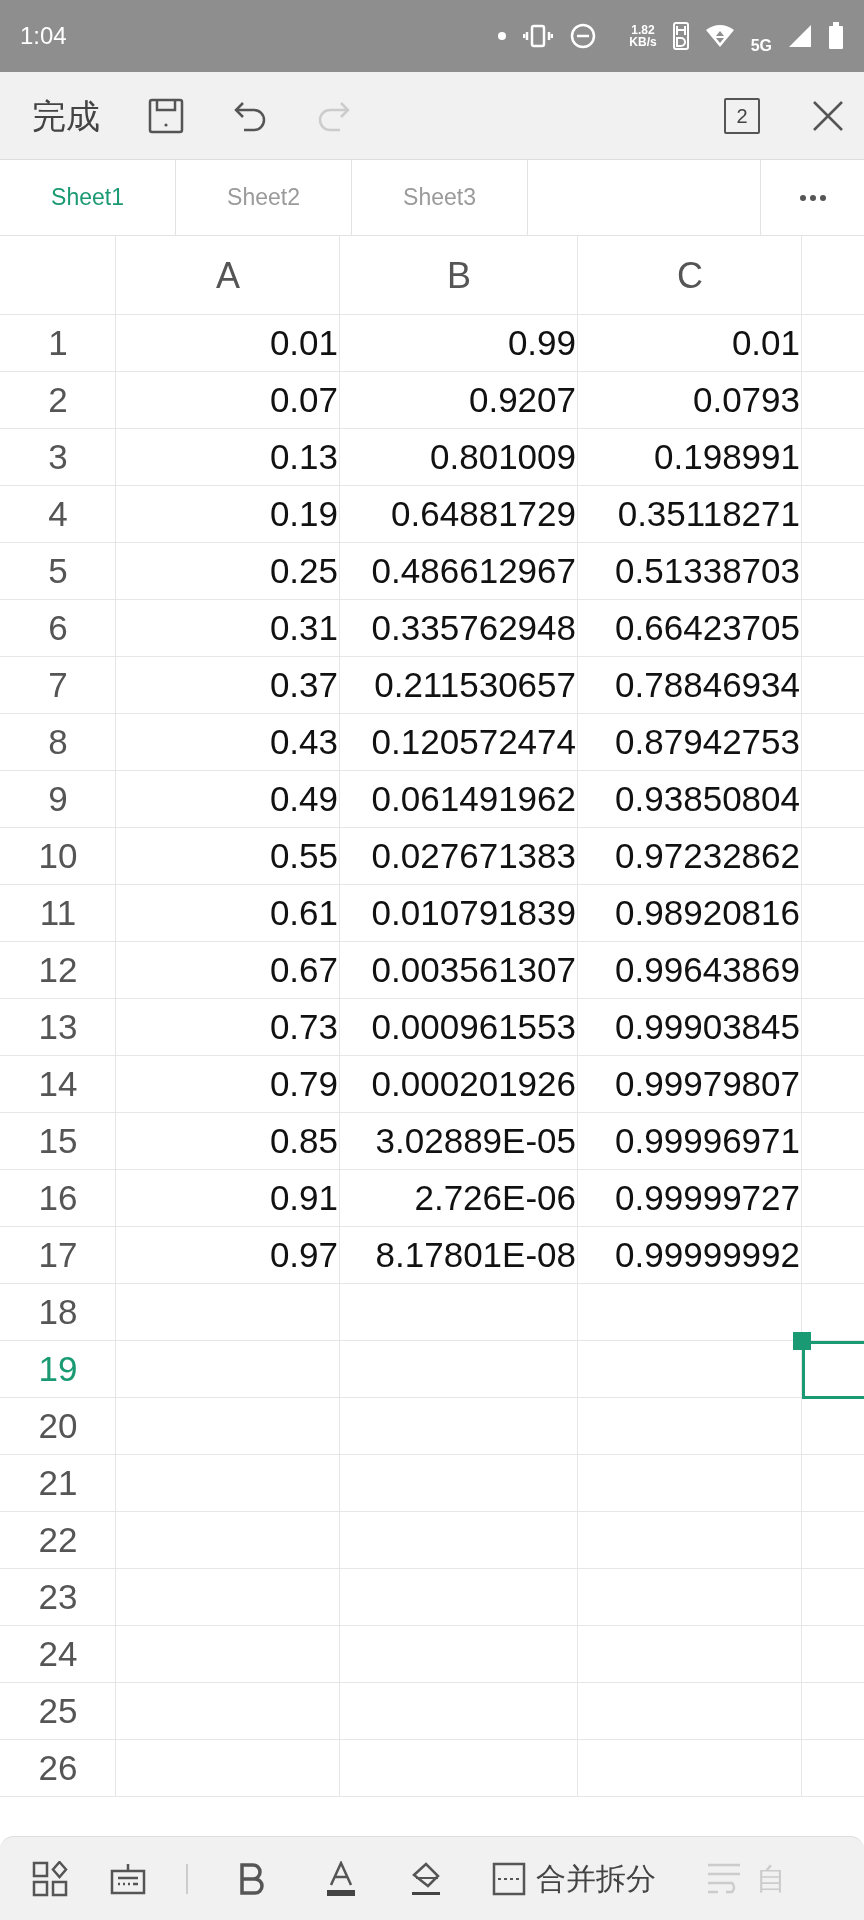  I want to click on table-cell-text: 0.79, so click(303, 1084).